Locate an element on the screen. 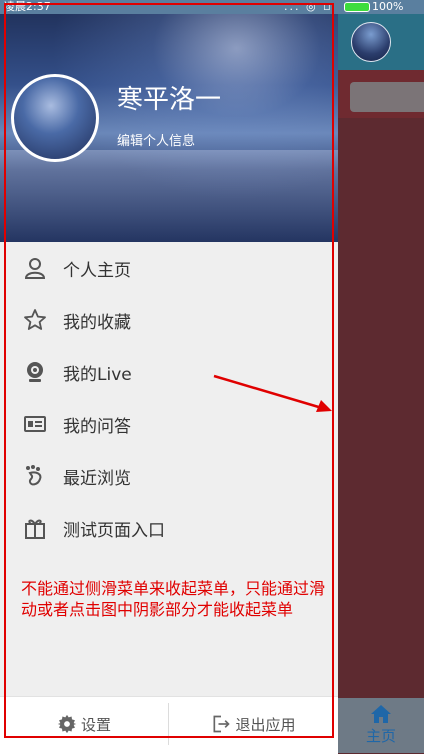 Image resolution: width=424 pixels, height=754 pixels. profile-avatar is located at coordinates (55, 118).